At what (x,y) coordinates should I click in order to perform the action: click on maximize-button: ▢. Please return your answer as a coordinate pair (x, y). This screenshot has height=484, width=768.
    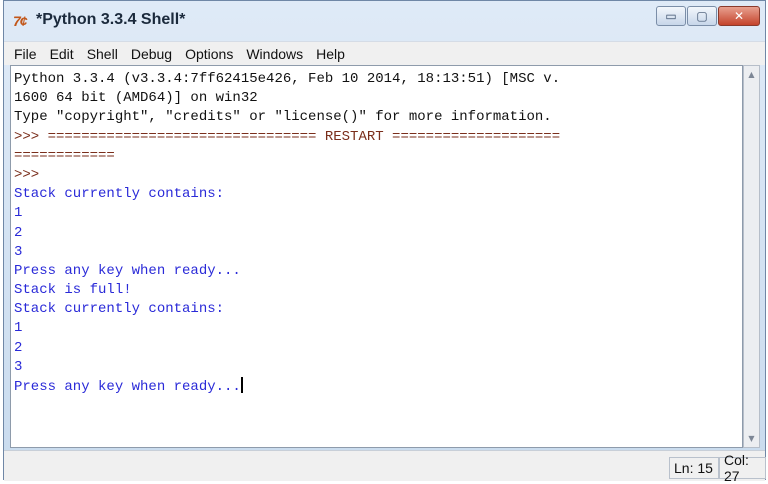
    Looking at the image, I should click on (702, 16).